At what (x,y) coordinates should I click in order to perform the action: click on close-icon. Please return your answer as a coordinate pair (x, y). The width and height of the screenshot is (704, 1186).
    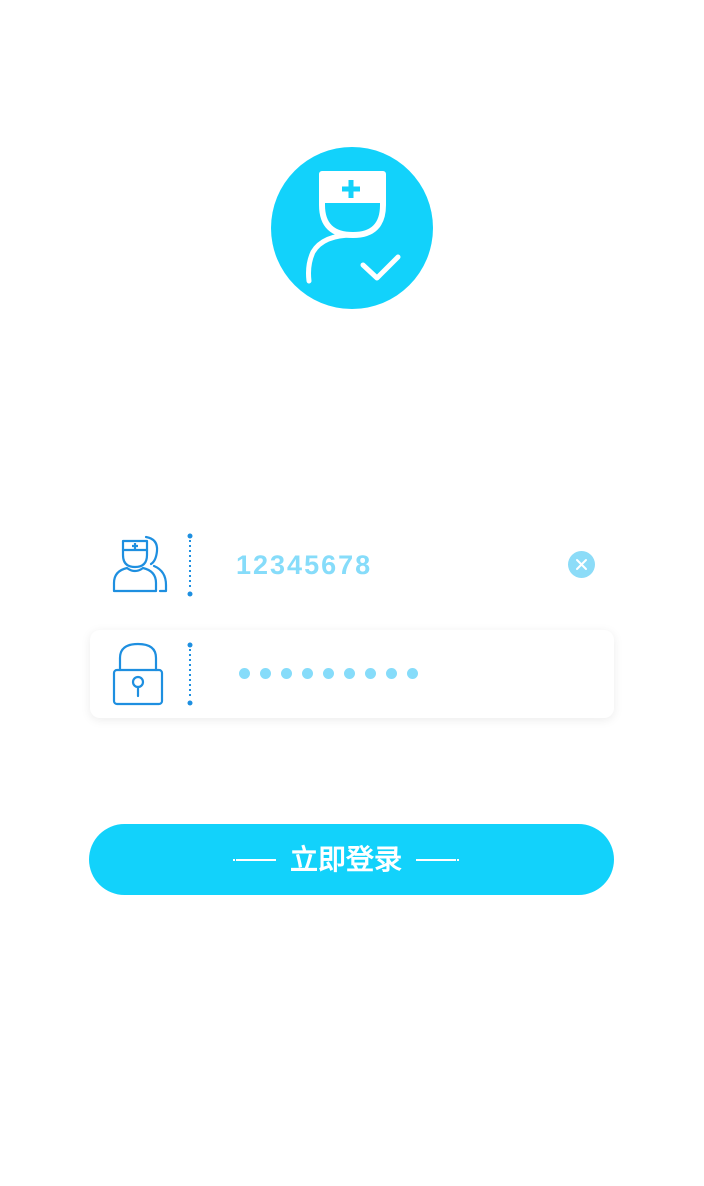
    Looking at the image, I should click on (581, 564).